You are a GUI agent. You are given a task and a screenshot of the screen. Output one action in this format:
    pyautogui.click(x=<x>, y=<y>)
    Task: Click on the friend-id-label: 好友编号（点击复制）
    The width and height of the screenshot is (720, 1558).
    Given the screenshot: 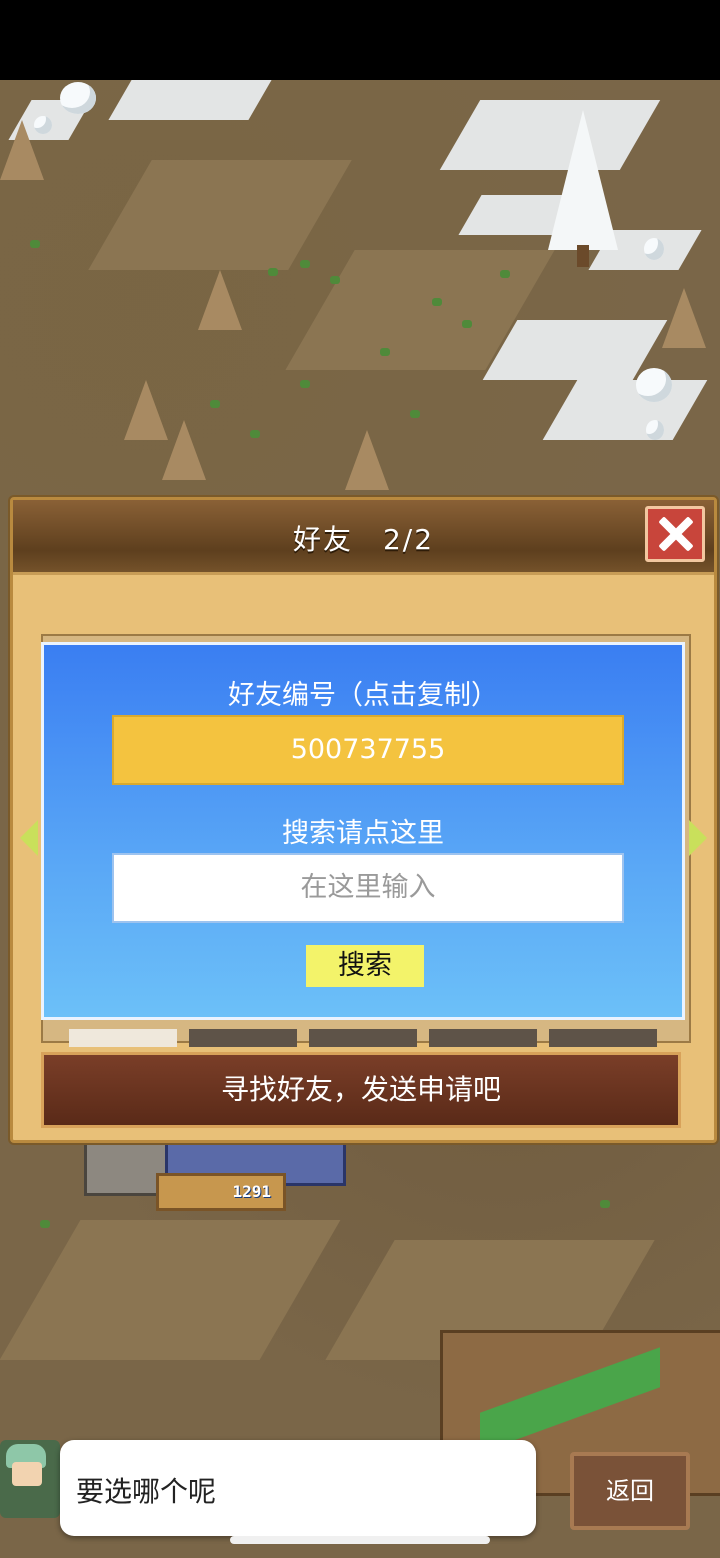 What is the action you would take?
    pyautogui.click(x=363, y=695)
    